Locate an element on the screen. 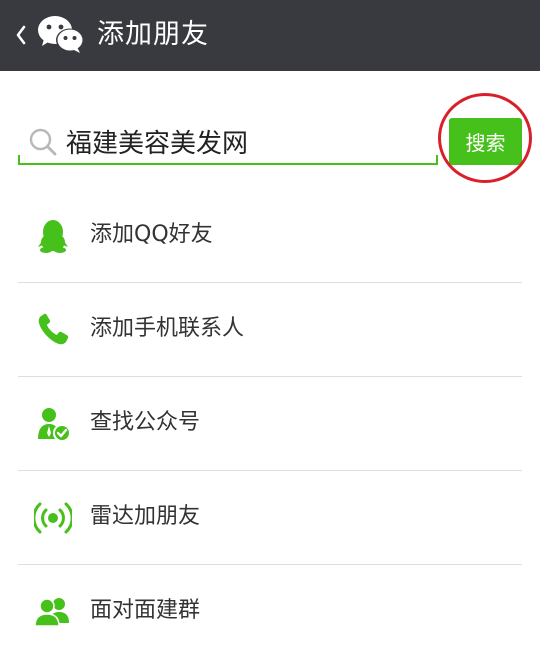 The width and height of the screenshot is (540, 660). menu-item-label: 添加QQ好友 is located at coordinates (151, 234).